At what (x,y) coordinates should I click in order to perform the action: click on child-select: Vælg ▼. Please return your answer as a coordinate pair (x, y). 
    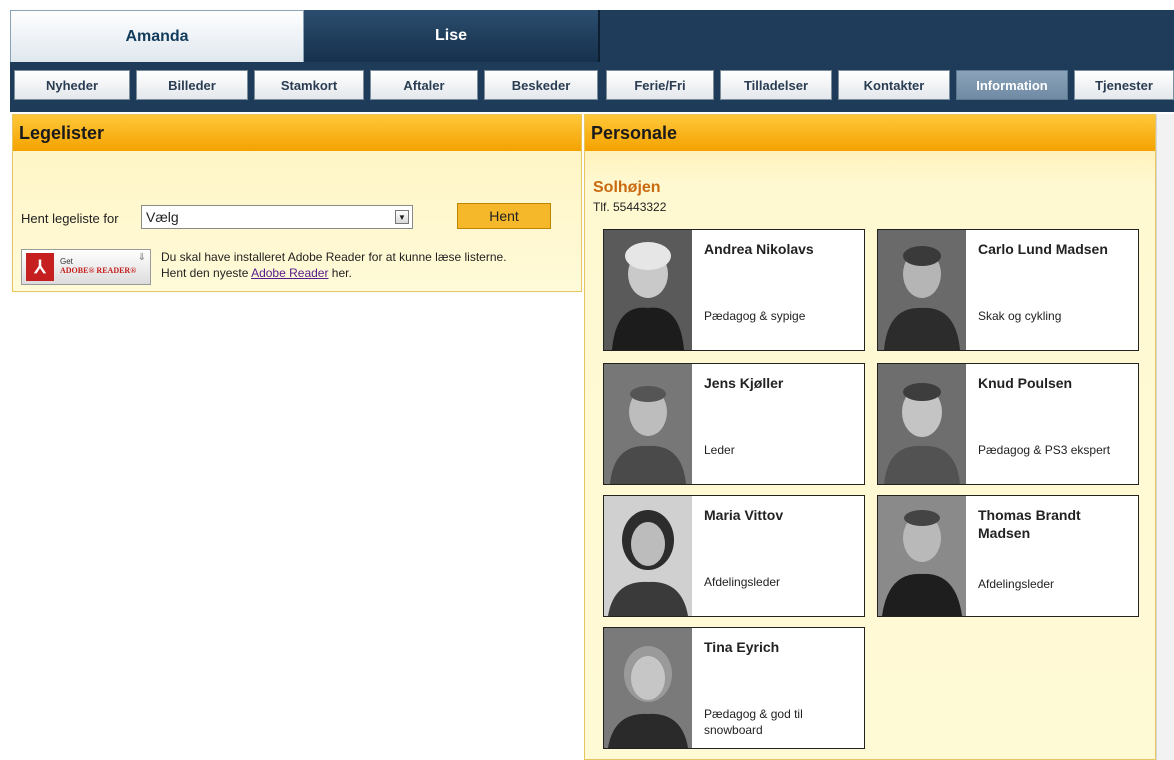
    Looking at the image, I should click on (277, 217).